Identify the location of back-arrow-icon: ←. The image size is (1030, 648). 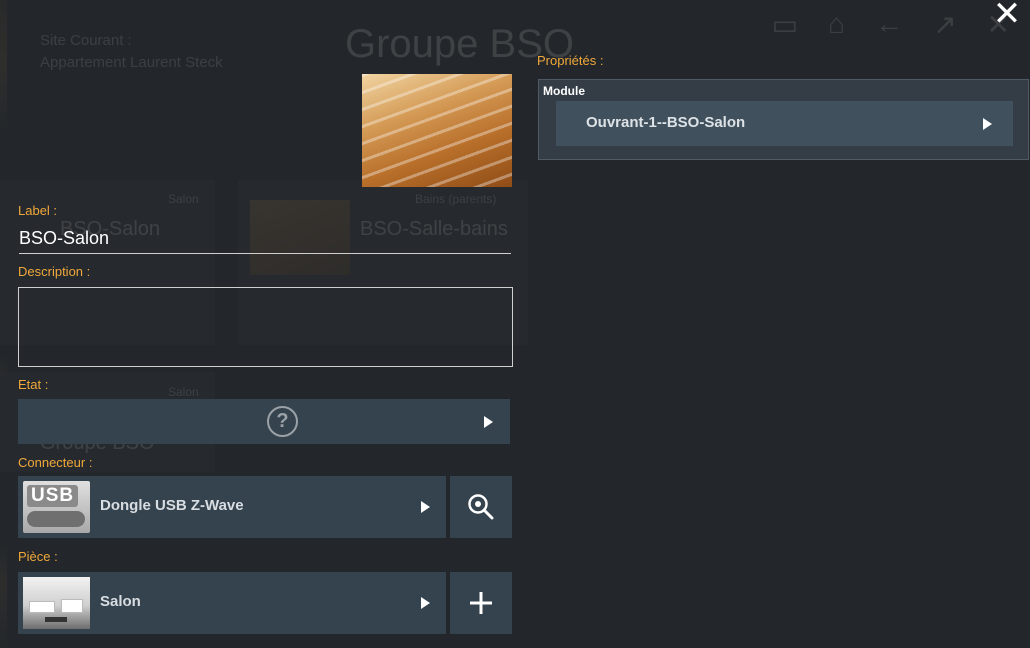
(889, 23).